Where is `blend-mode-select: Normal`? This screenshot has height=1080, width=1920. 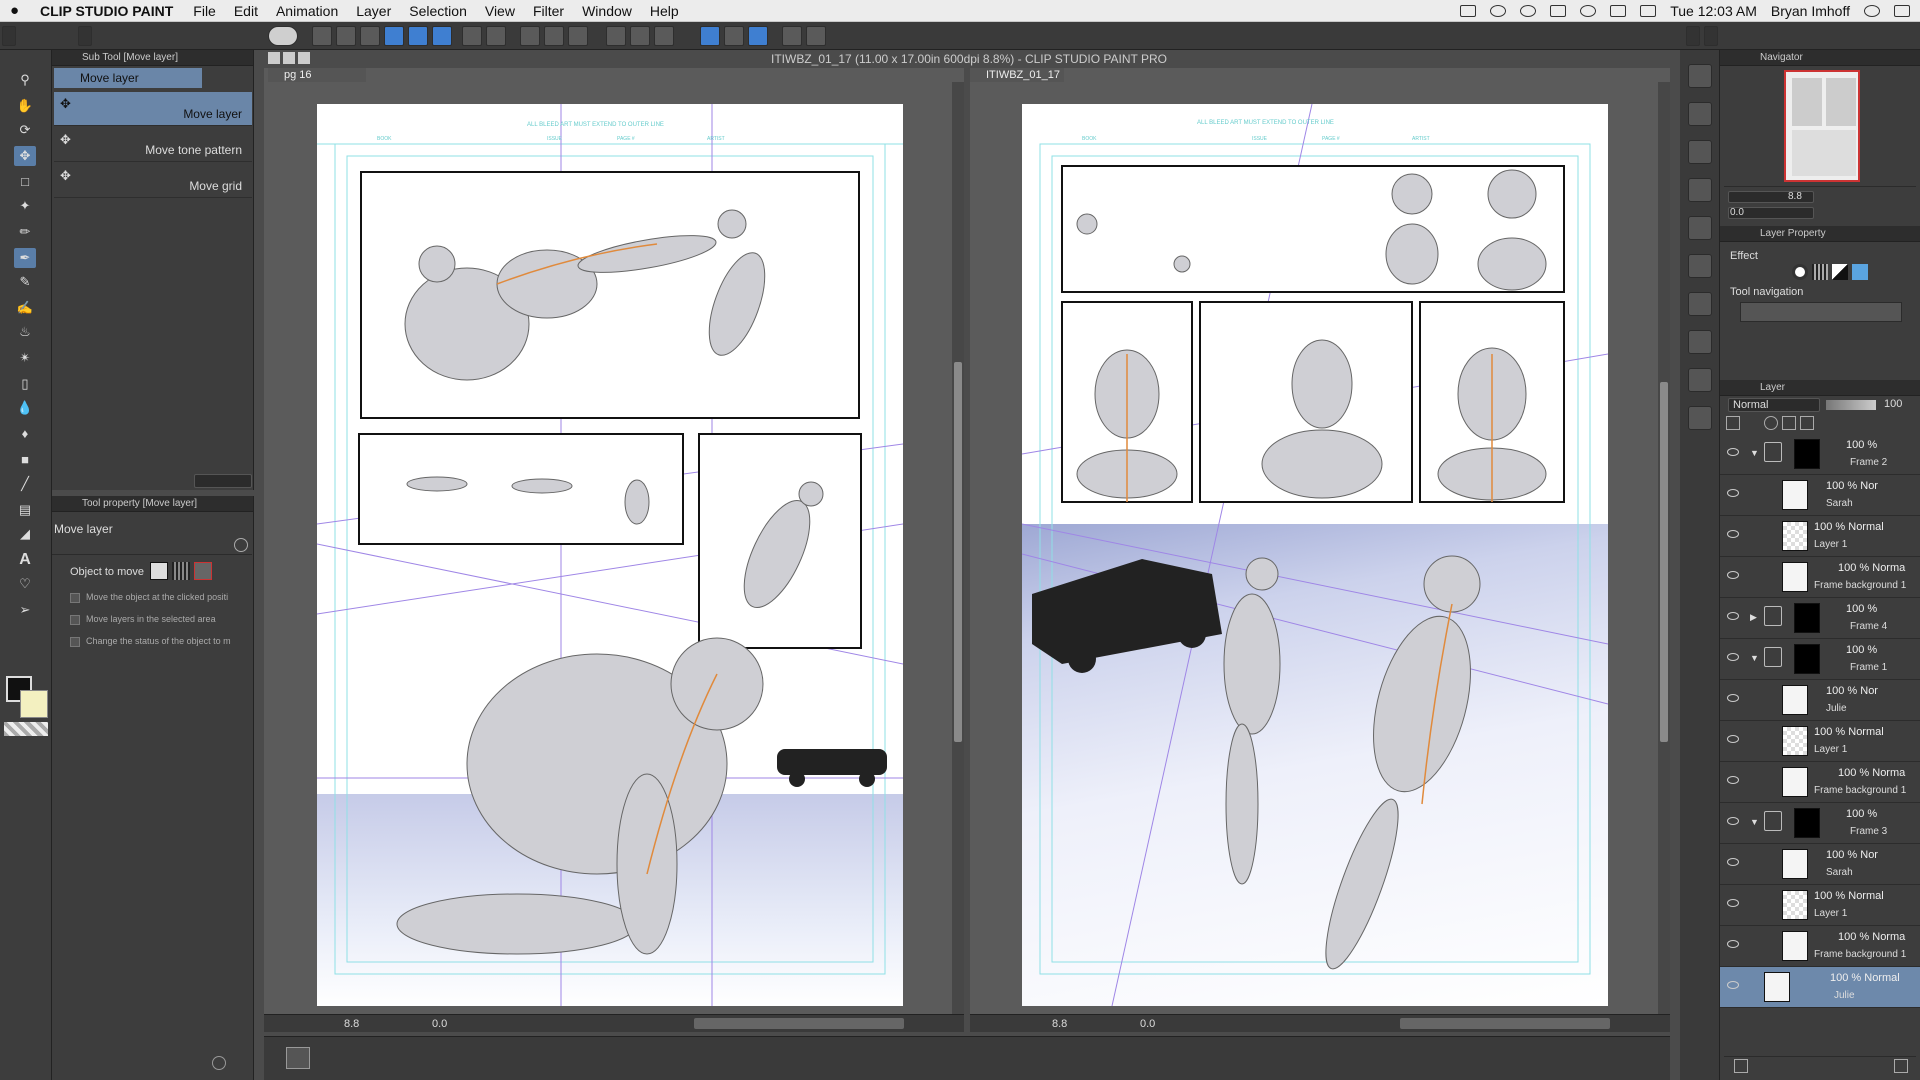 blend-mode-select: Normal is located at coordinates (1774, 405).